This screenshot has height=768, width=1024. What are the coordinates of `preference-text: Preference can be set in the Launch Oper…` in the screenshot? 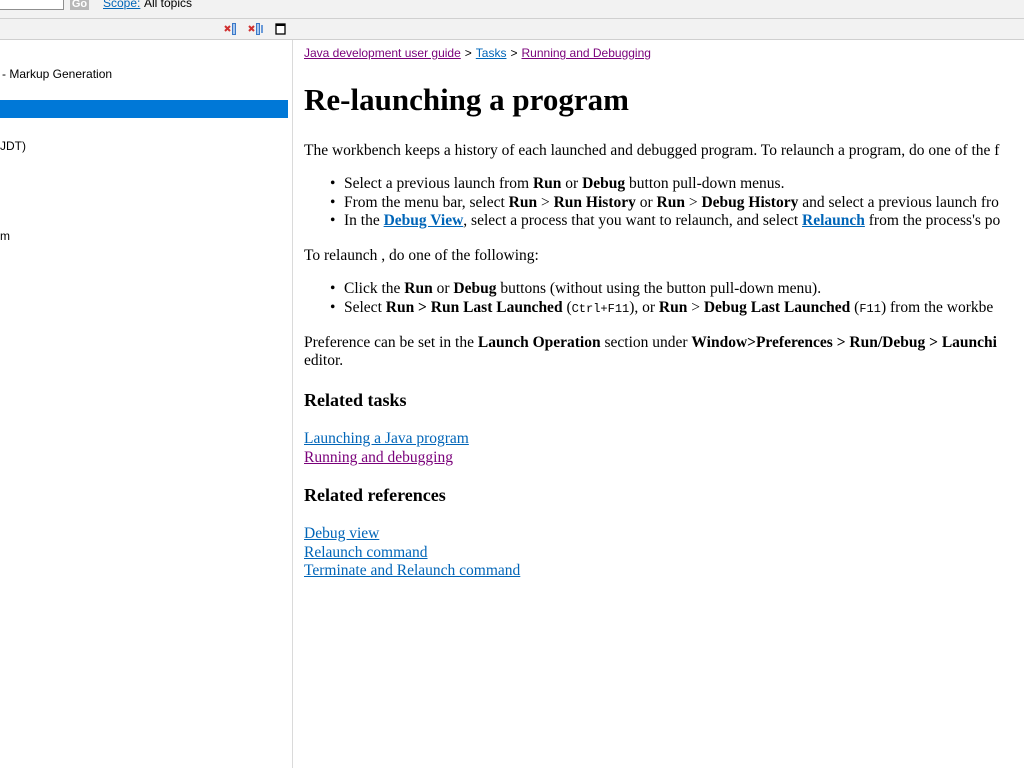 It's located at (650, 342).